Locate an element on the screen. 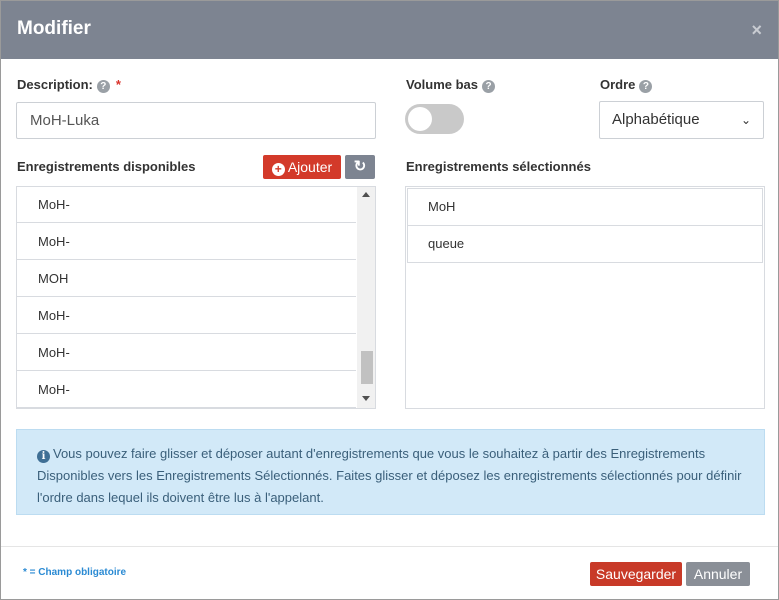  add-button: + Ajouter is located at coordinates (302, 167).